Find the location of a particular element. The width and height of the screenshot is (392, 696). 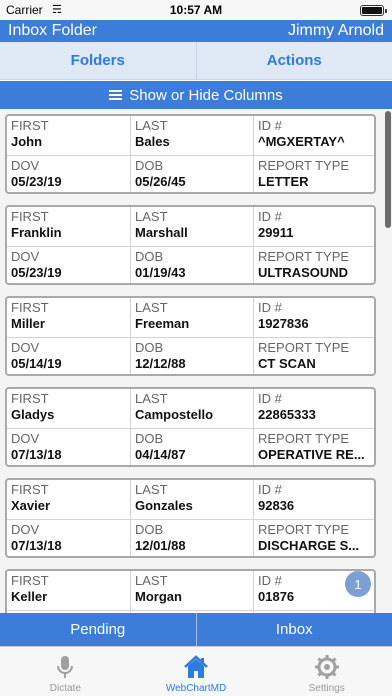

folder-title: Inbox Folder is located at coordinates (52, 30).